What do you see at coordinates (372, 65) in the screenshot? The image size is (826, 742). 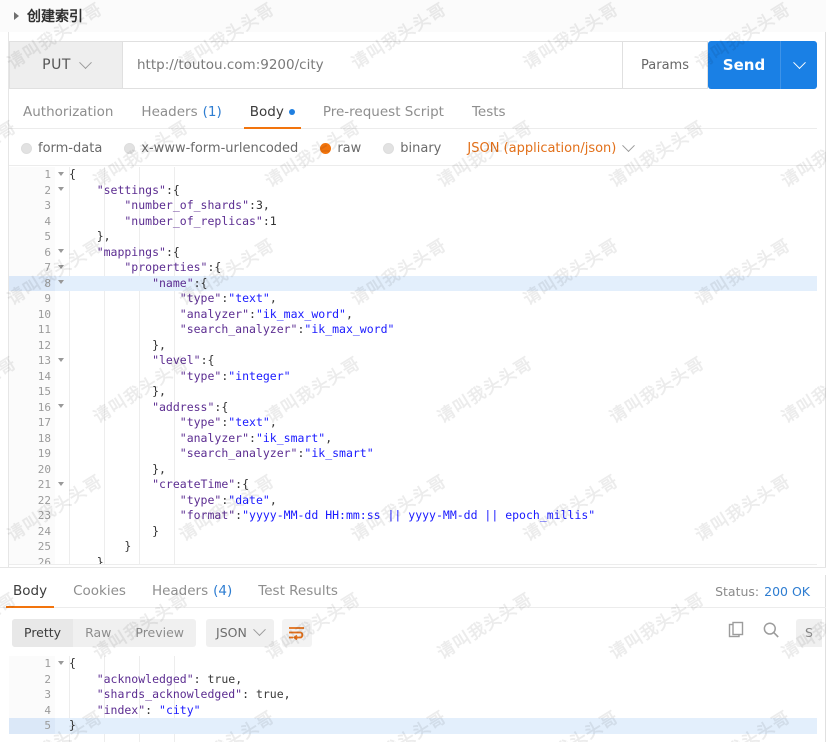 I see `url-input: http://toutou.com:9200/city` at bounding box center [372, 65].